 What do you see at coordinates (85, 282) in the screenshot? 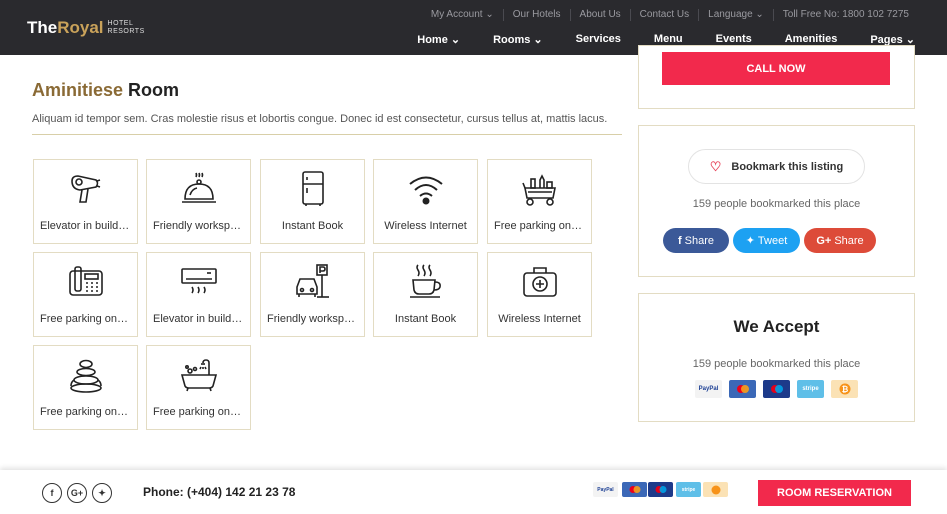
I see `telephone-icon` at bounding box center [85, 282].